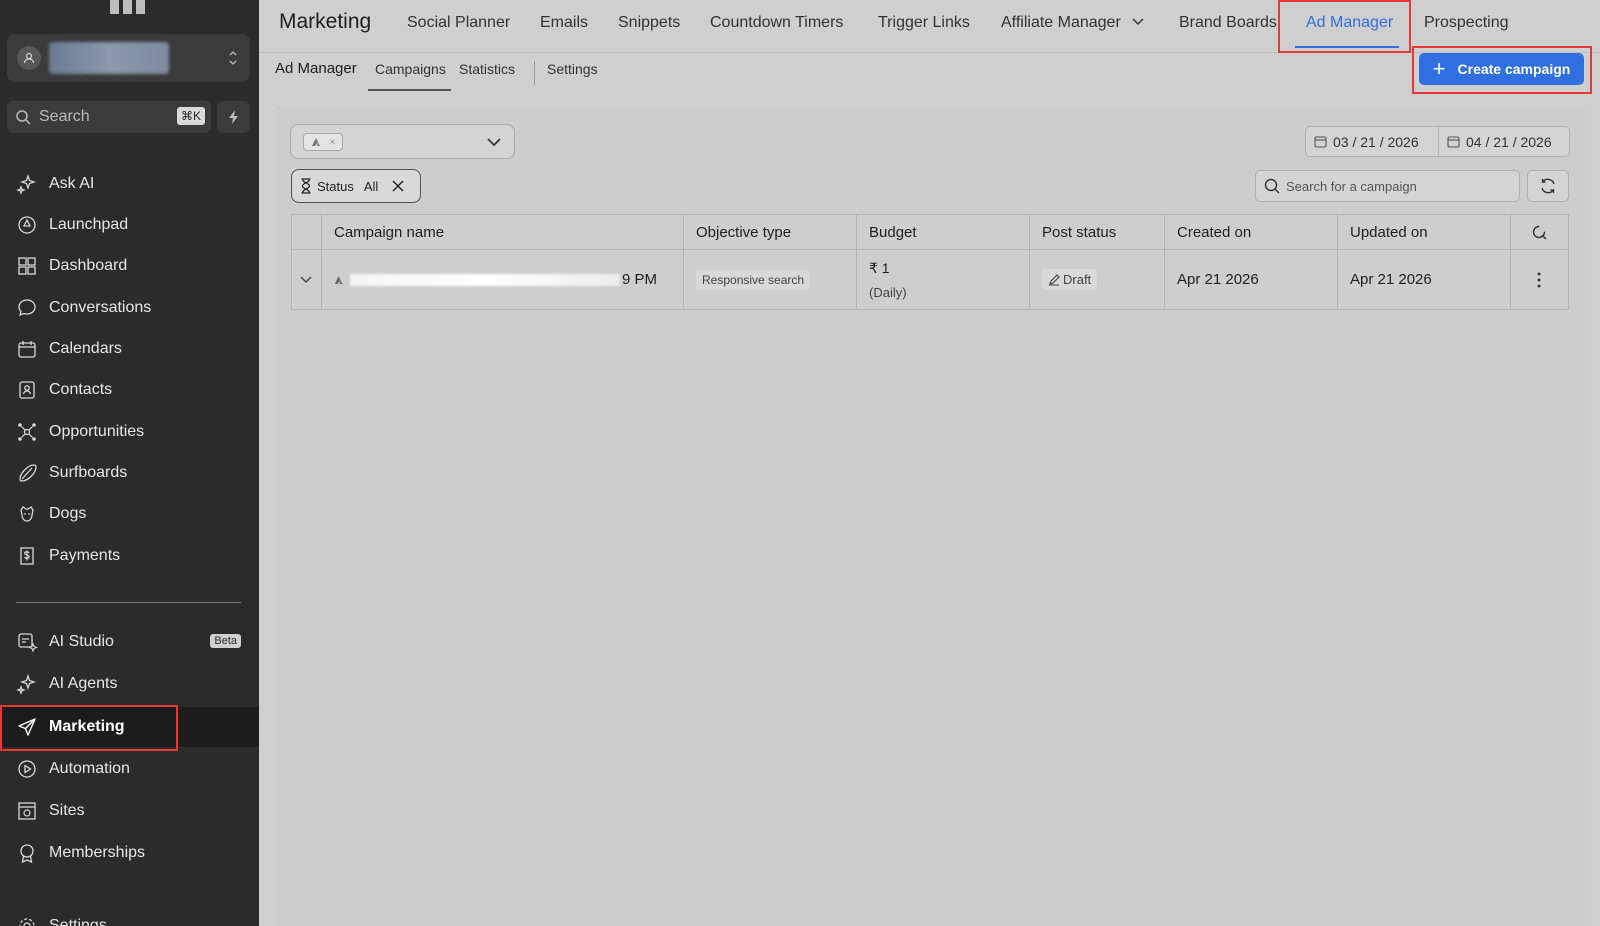  I want to click on status-filter-value: All, so click(371, 186).